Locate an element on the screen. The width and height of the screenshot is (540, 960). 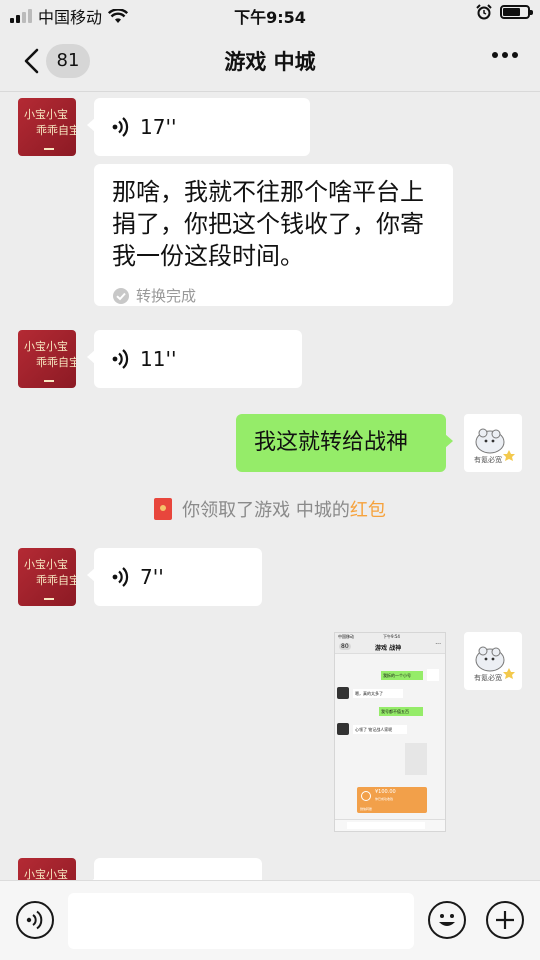
voice-message-partial is located at coordinates (174, 869).